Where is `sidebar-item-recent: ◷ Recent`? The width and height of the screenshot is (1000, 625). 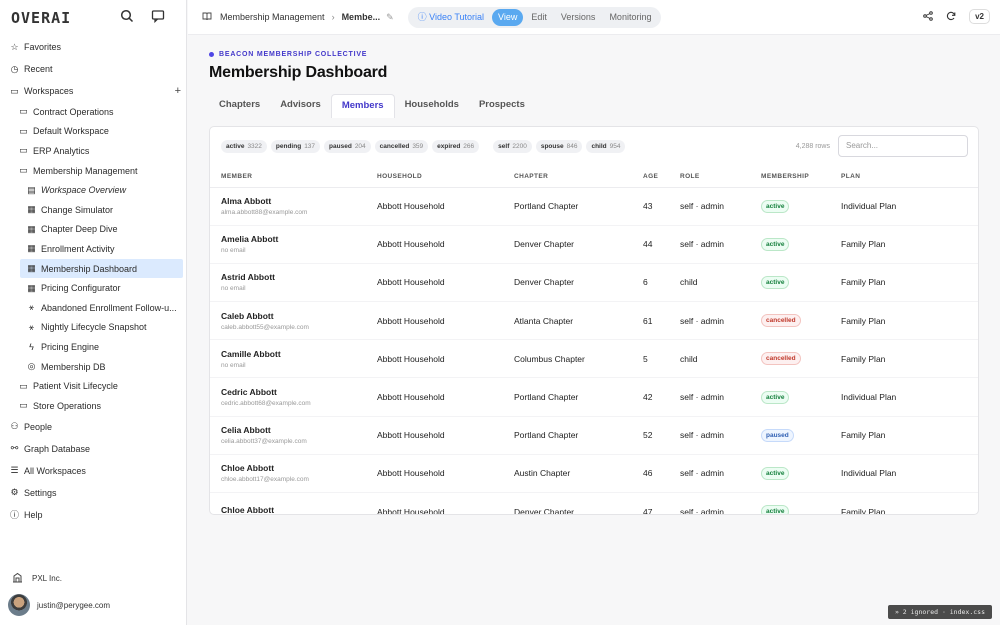 sidebar-item-recent: ◷ Recent is located at coordinates (93, 69).